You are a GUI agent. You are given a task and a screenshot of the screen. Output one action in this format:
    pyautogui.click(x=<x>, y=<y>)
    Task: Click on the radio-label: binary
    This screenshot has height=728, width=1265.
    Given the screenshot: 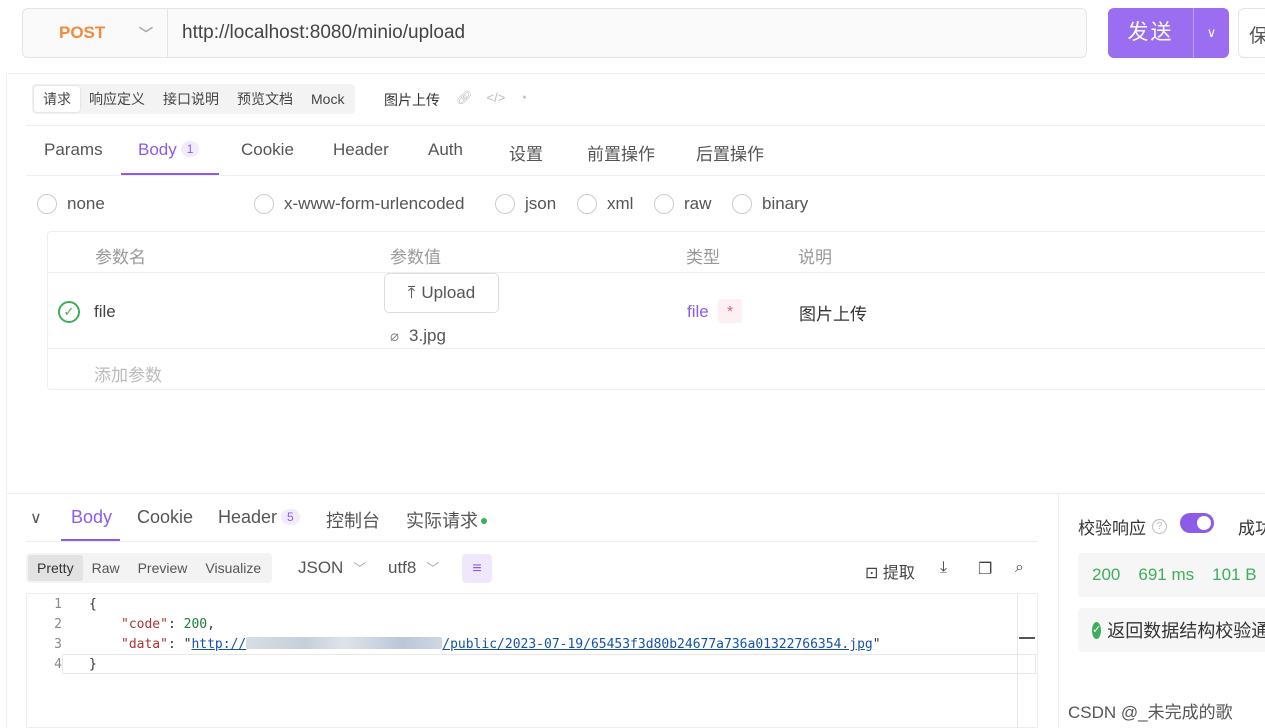 What is the action you would take?
    pyautogui.click(x=785, y=203)
    